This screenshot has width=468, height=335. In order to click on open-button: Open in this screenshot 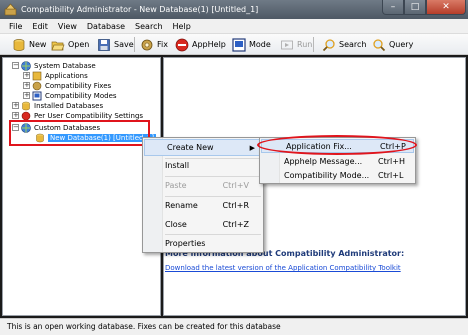, I will do `click(70, 44)`.